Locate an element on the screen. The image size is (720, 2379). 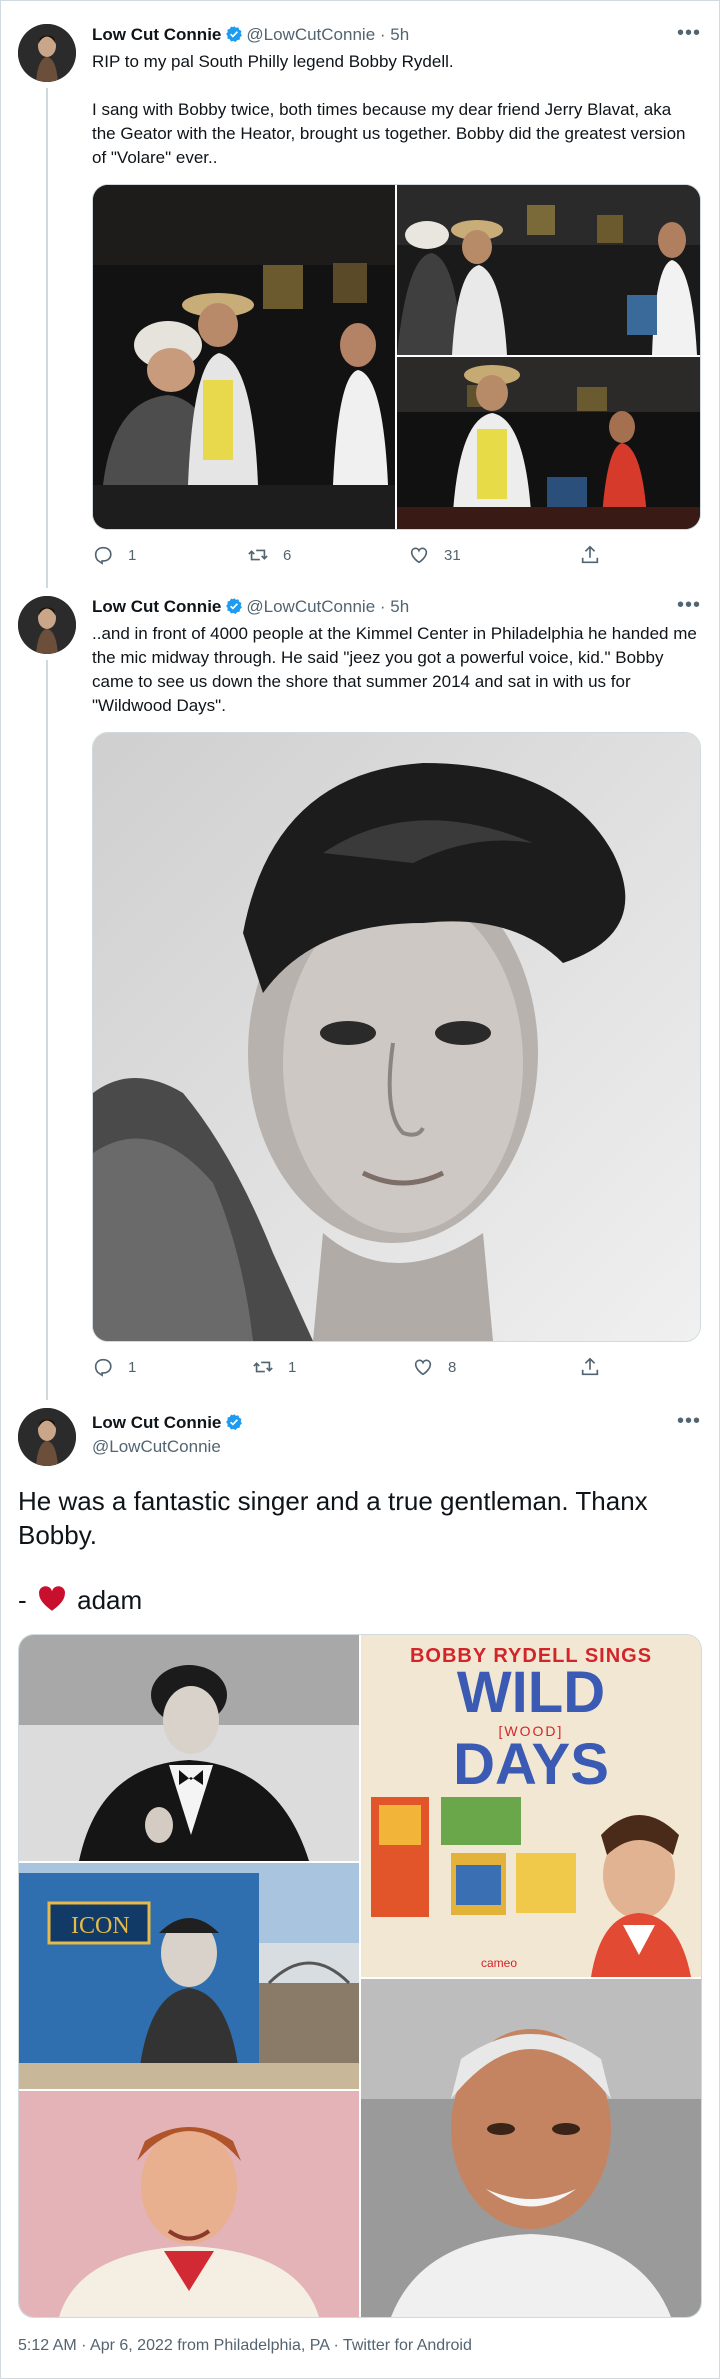
photo-stage-singer is located at coordinates (548, 443).